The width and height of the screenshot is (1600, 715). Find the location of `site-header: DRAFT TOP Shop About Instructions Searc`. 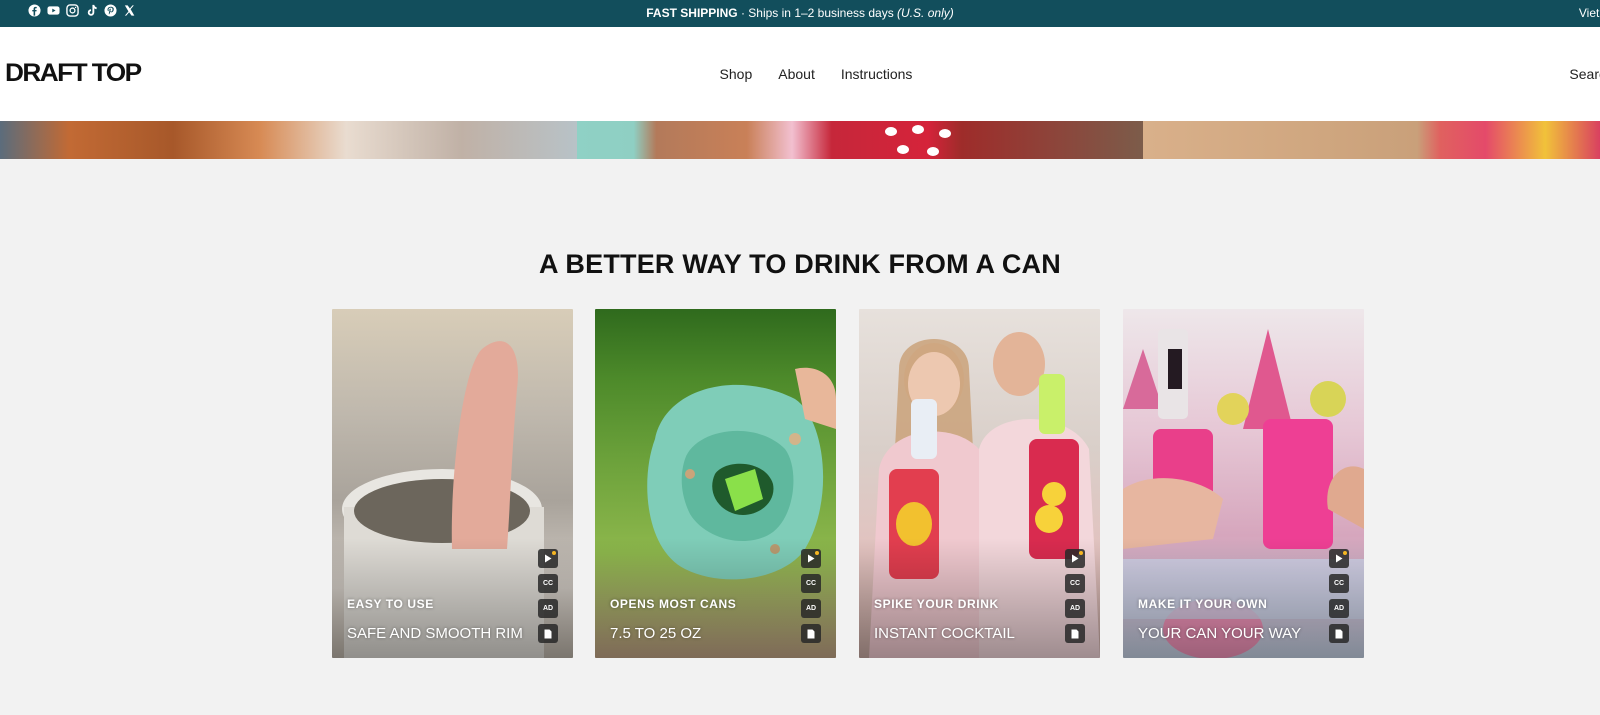

site-header: DRAFT TOP Shop About Instructions Searc is located at coordinates (800, 74).